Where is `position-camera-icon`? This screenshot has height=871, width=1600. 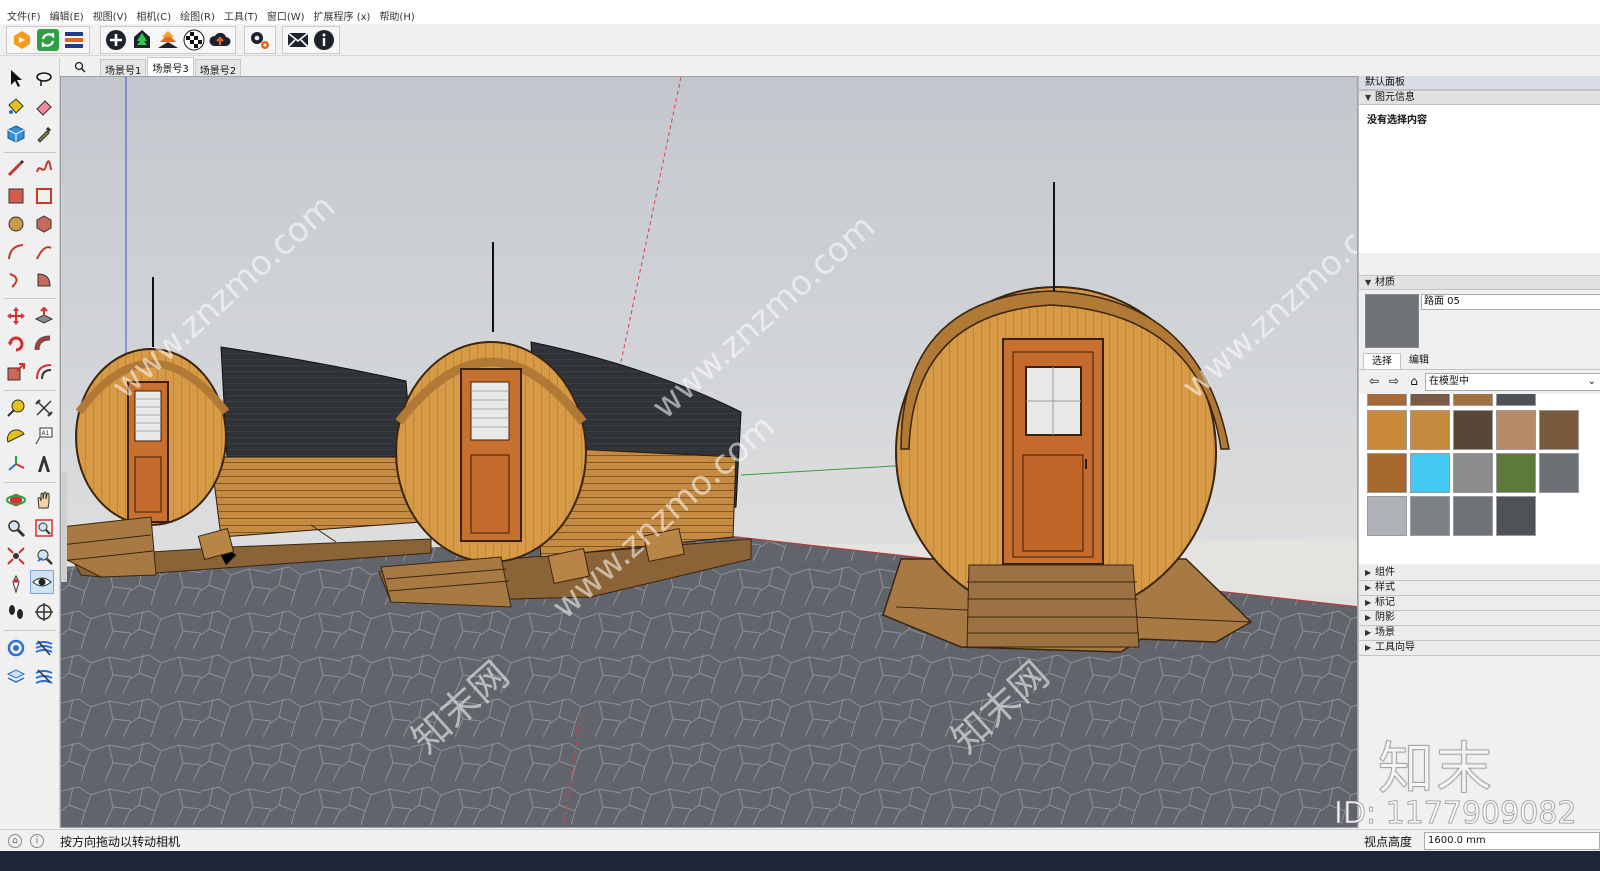 position-camera-icon is located at coordinates (16, 584).